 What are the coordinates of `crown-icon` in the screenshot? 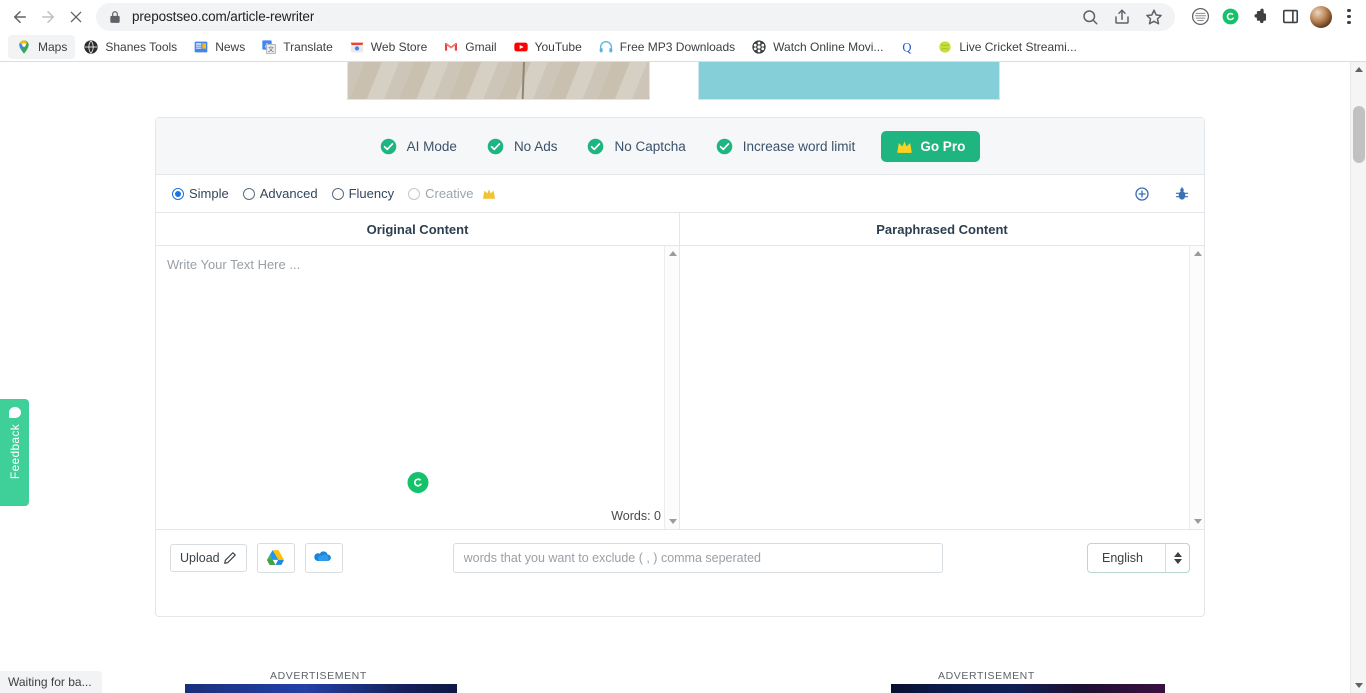 It's located at (488, 194).